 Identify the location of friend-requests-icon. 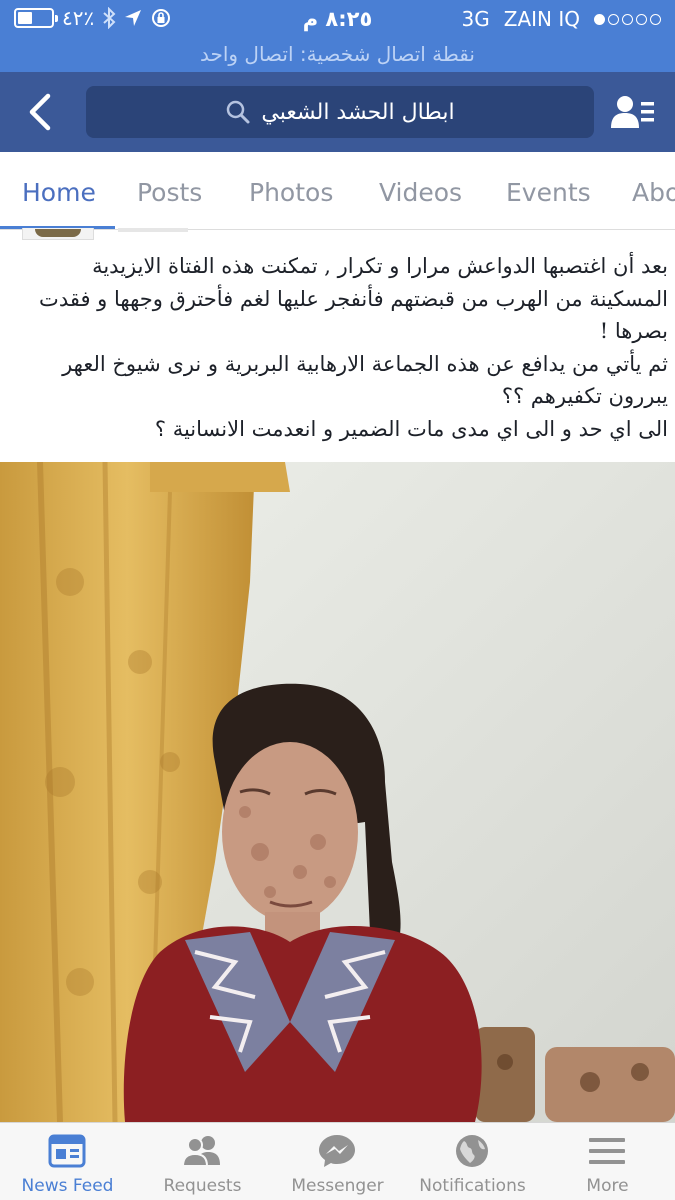
(201, 1151).